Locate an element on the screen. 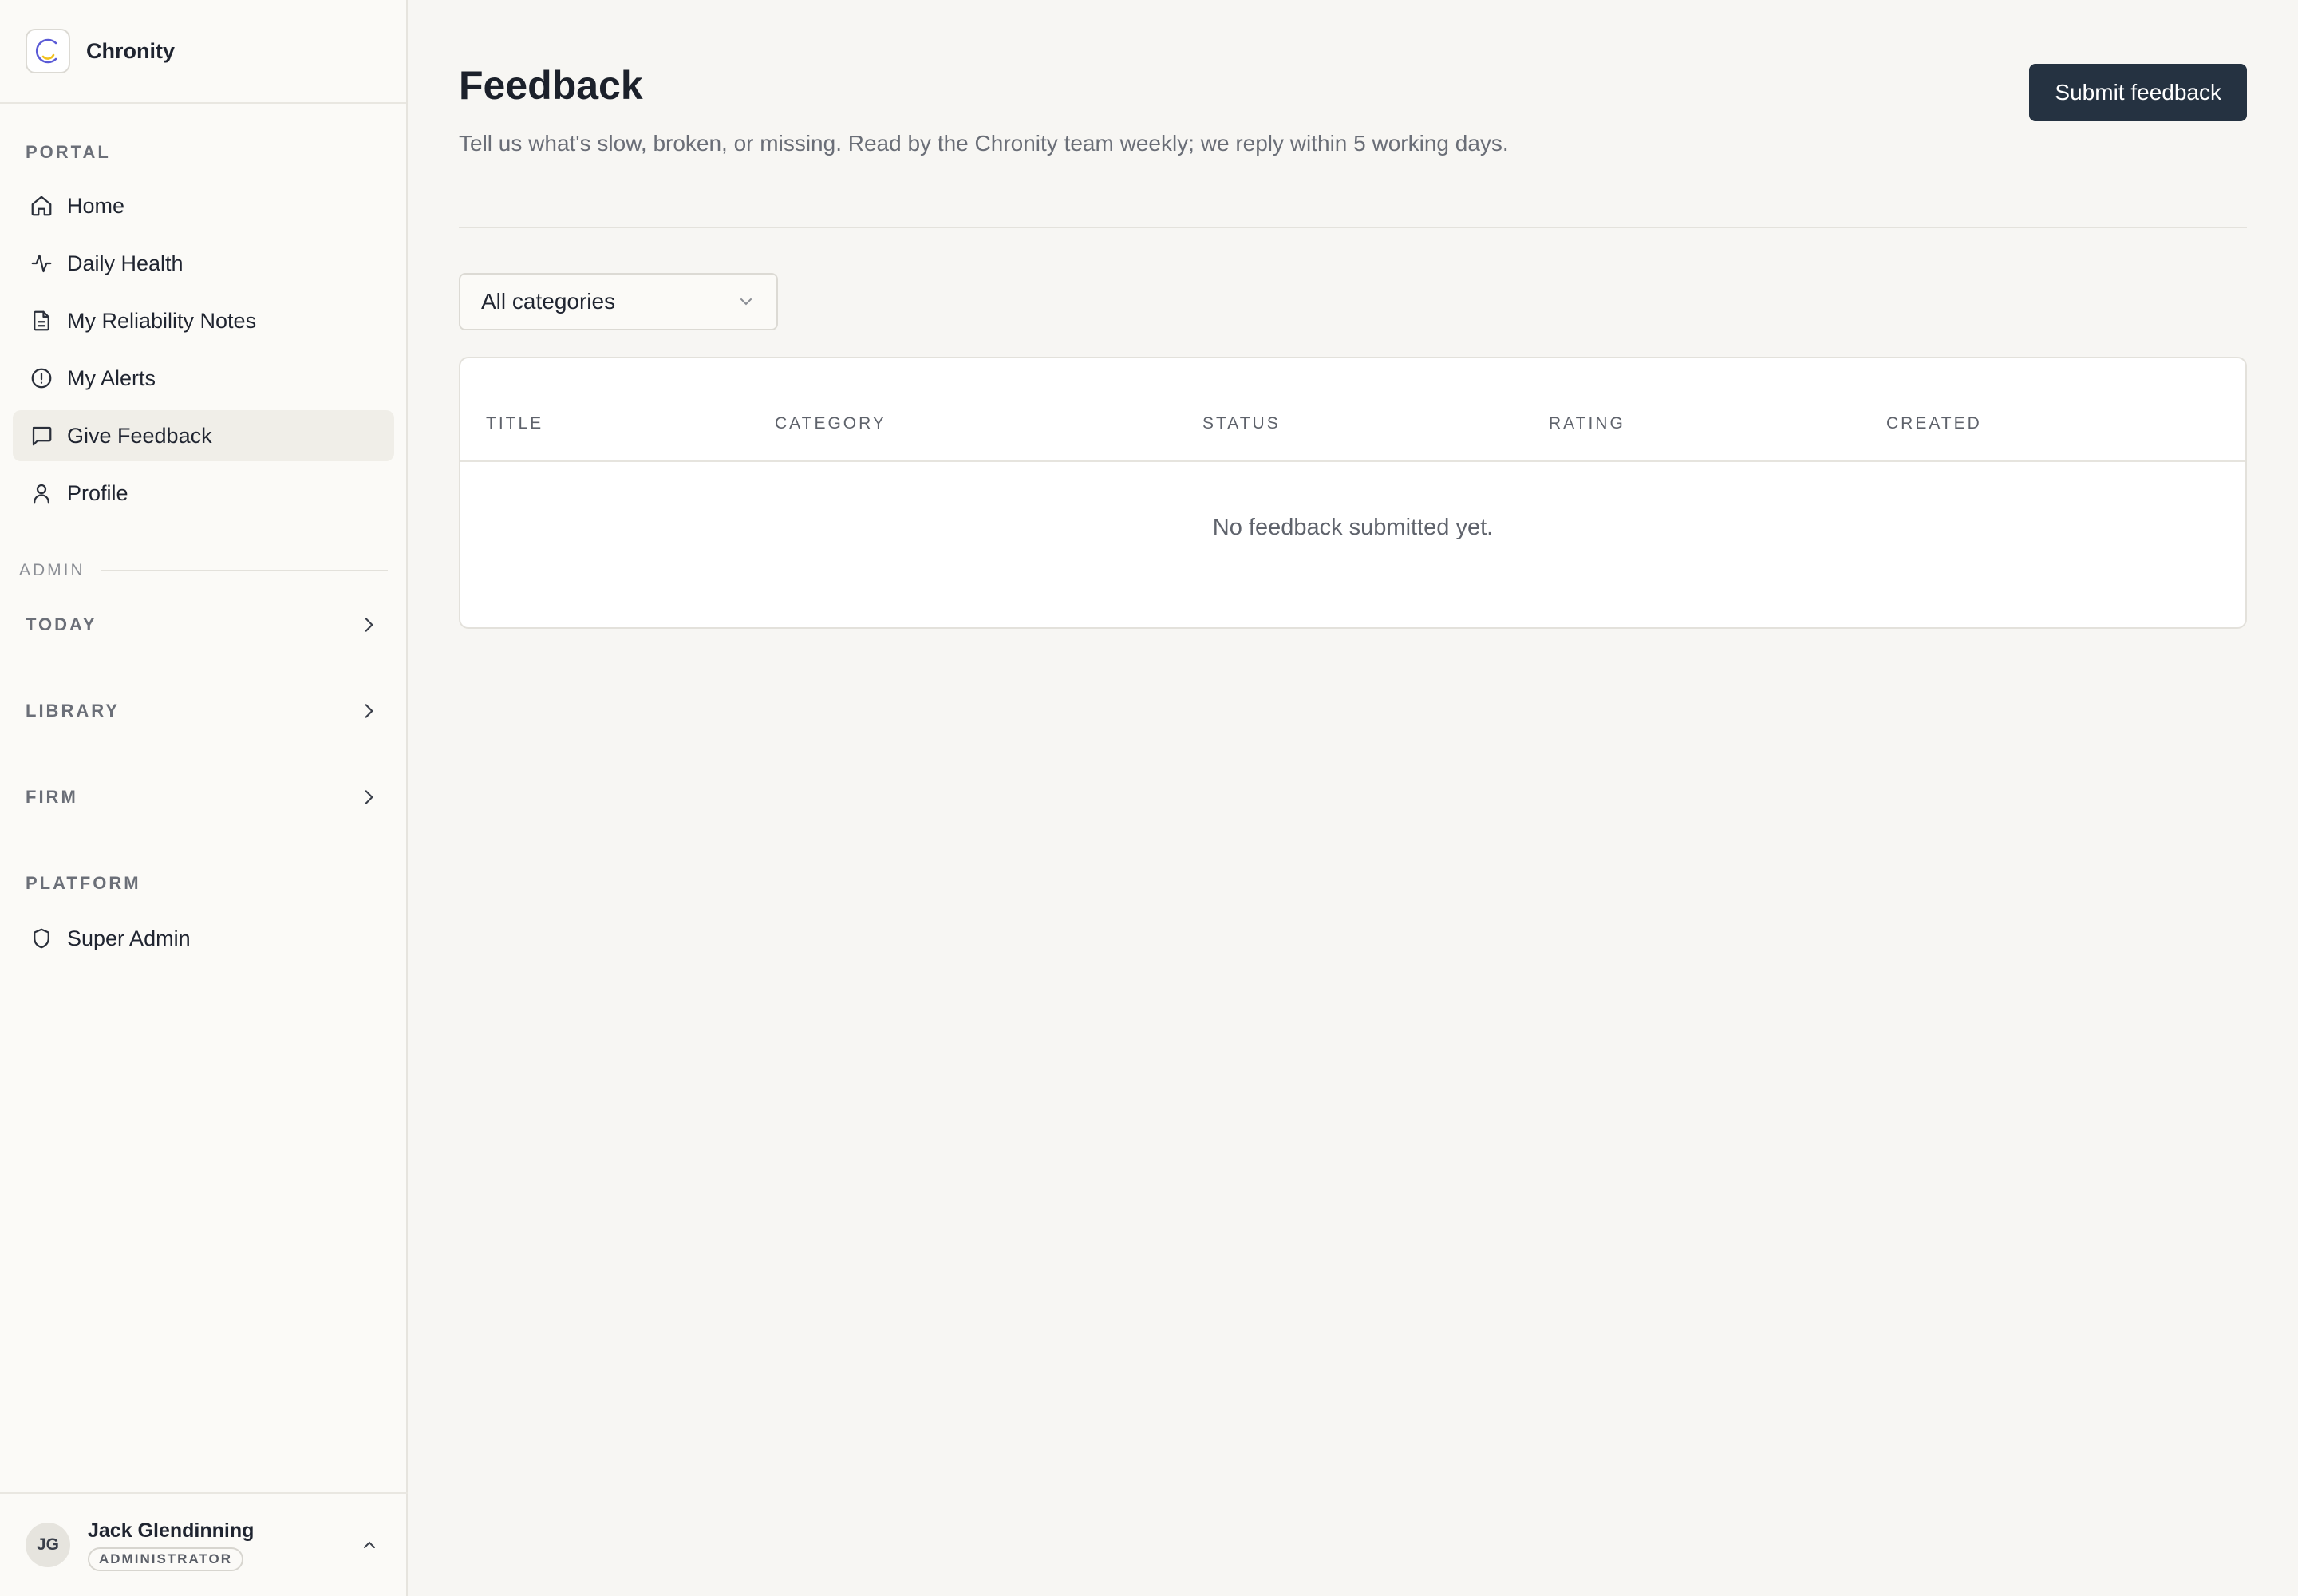 The image size is (2298, 1596). sidebar-item-my-reliability-notes: My Reliability Notes is located at coordinates (204, 320).